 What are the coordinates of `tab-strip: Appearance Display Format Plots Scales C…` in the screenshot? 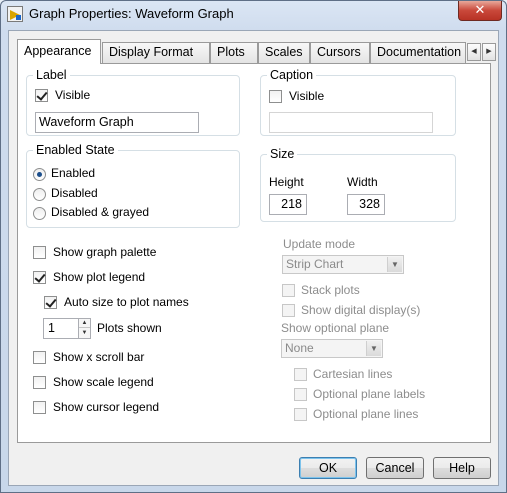 It's located at (257, 51).